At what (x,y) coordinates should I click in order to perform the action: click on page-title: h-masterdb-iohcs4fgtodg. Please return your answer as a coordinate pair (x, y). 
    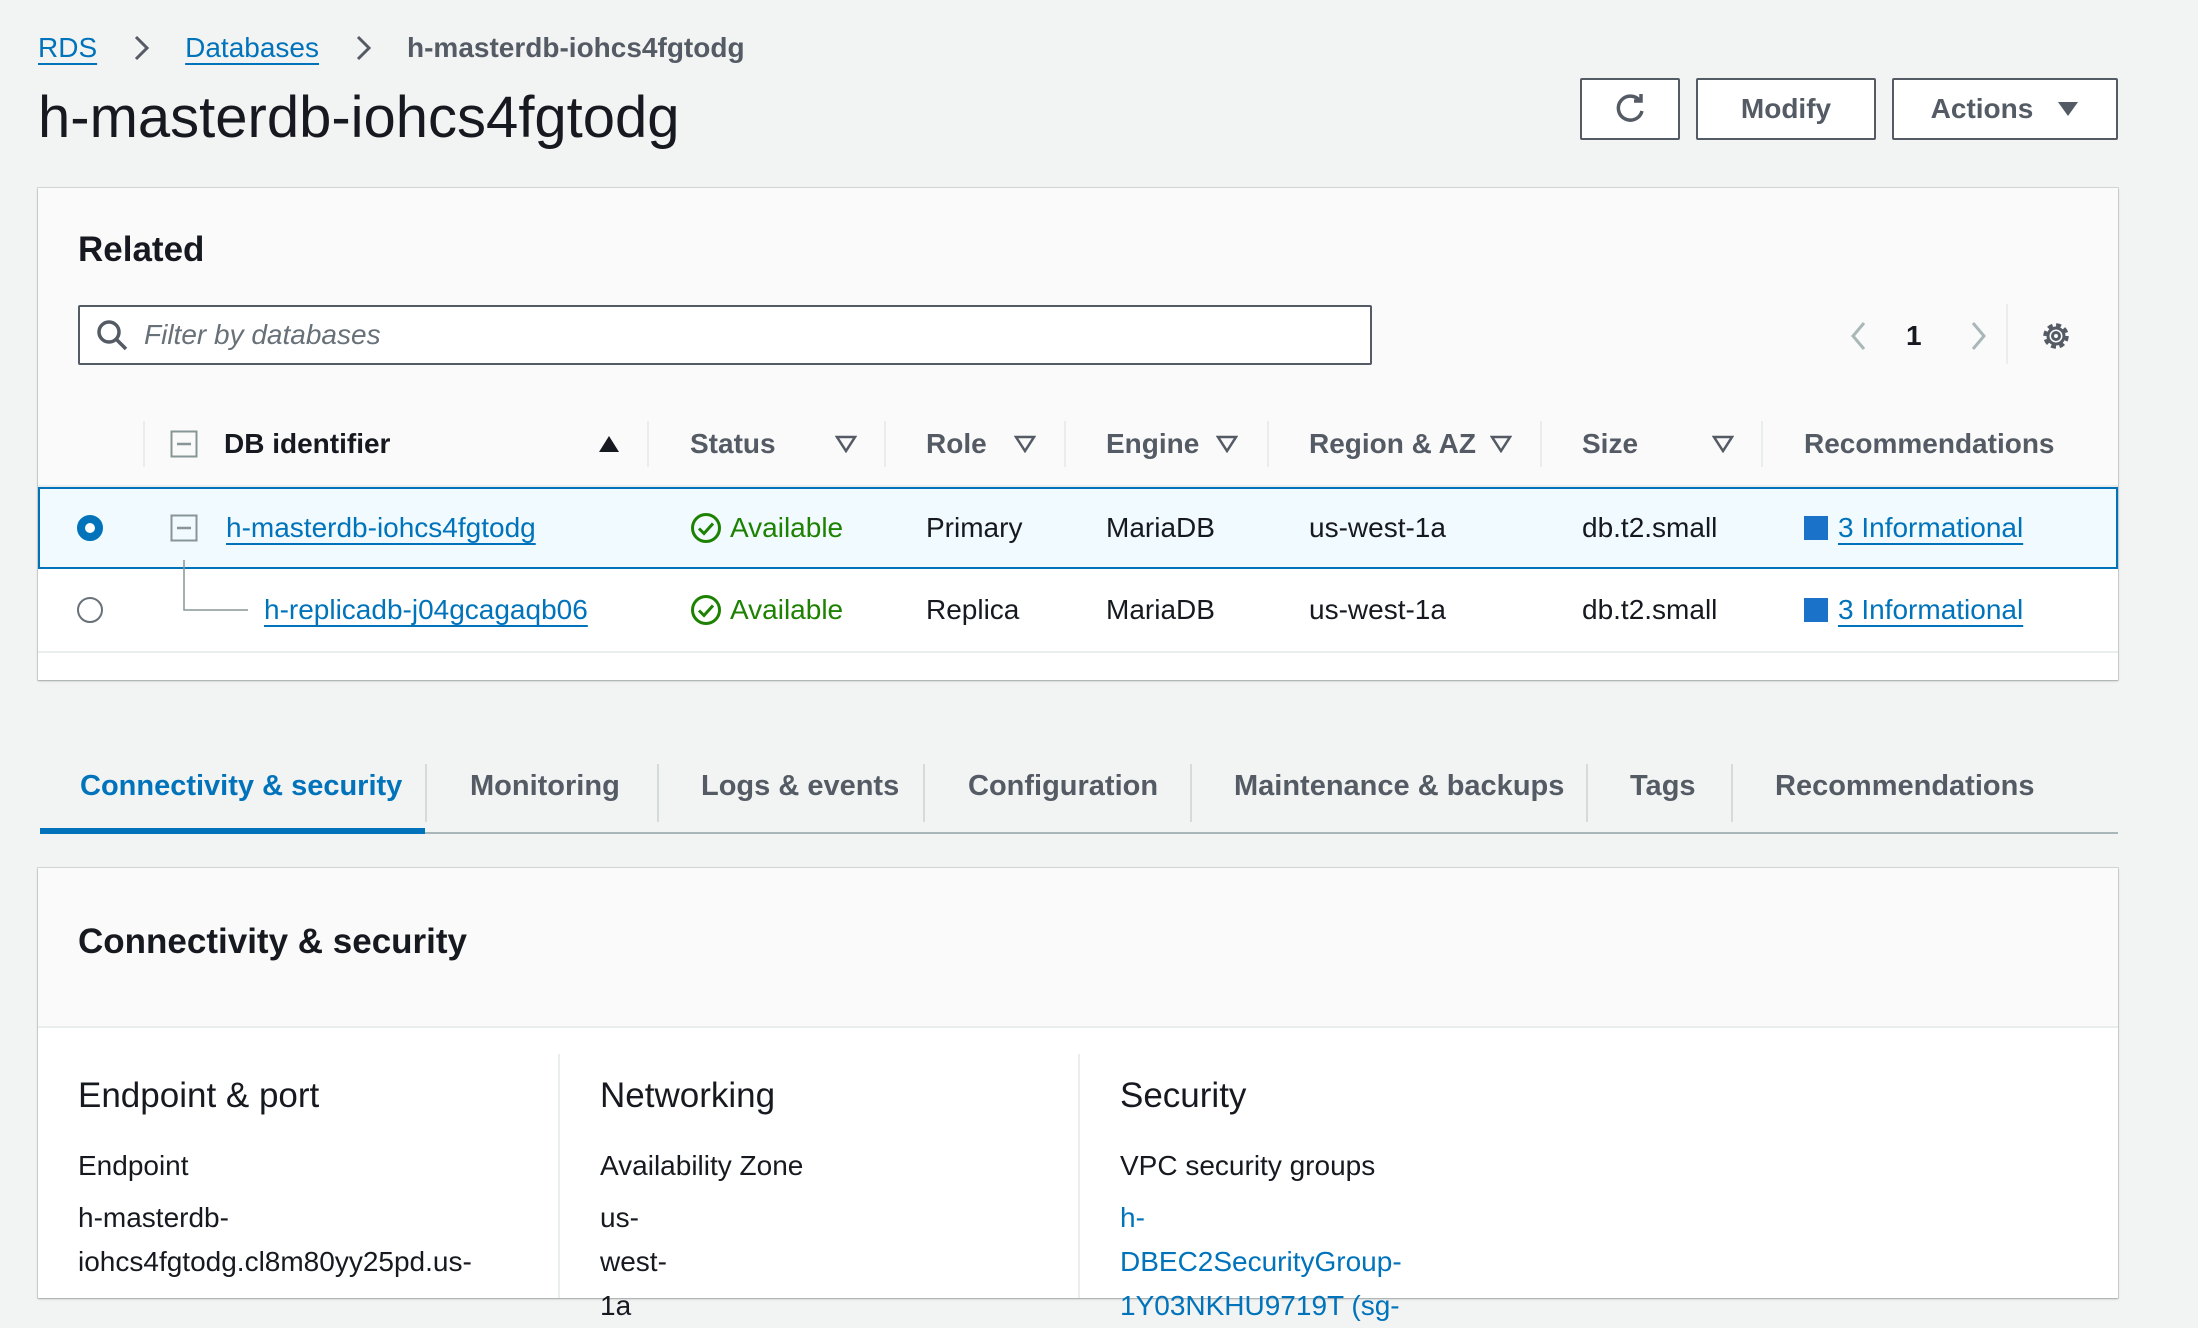
    Looking at the image, I should click on (359, 117).